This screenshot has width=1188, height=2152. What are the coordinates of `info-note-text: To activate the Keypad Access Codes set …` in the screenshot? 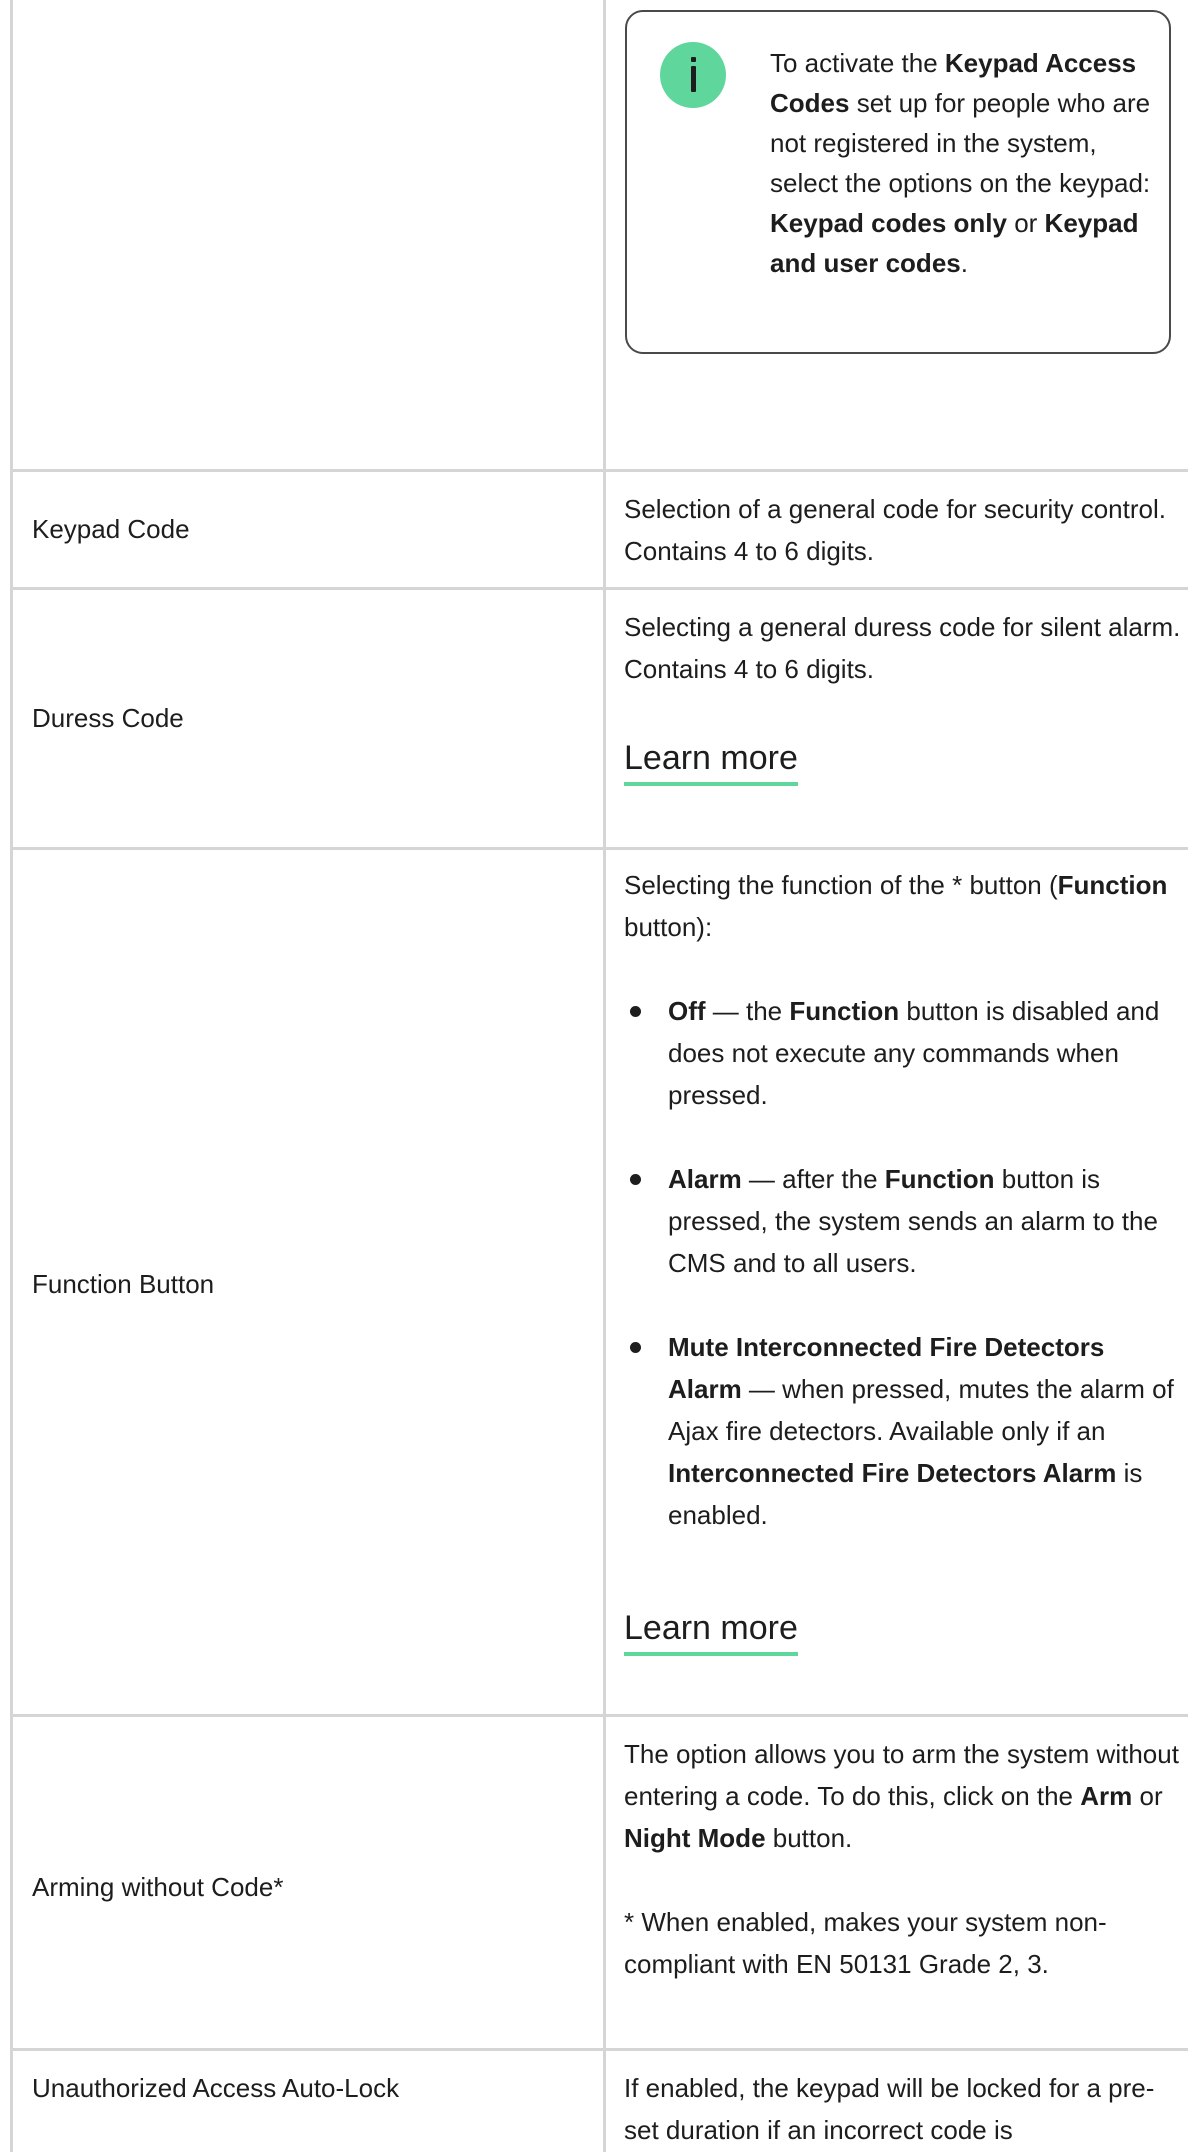 It's located at (960, 163).